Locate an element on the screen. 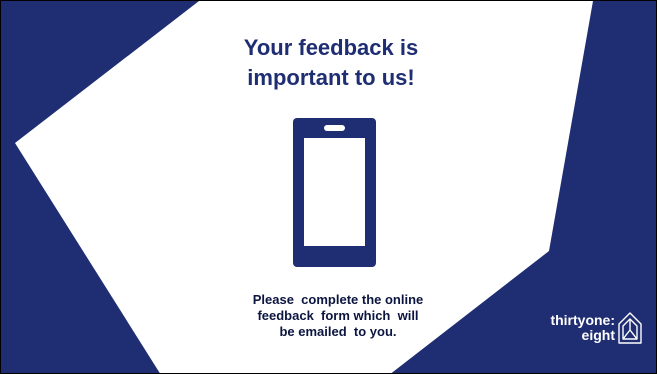 The image size is (657, 374). page-title: Your feedback is important to us! is located at coordinates (331, 63).